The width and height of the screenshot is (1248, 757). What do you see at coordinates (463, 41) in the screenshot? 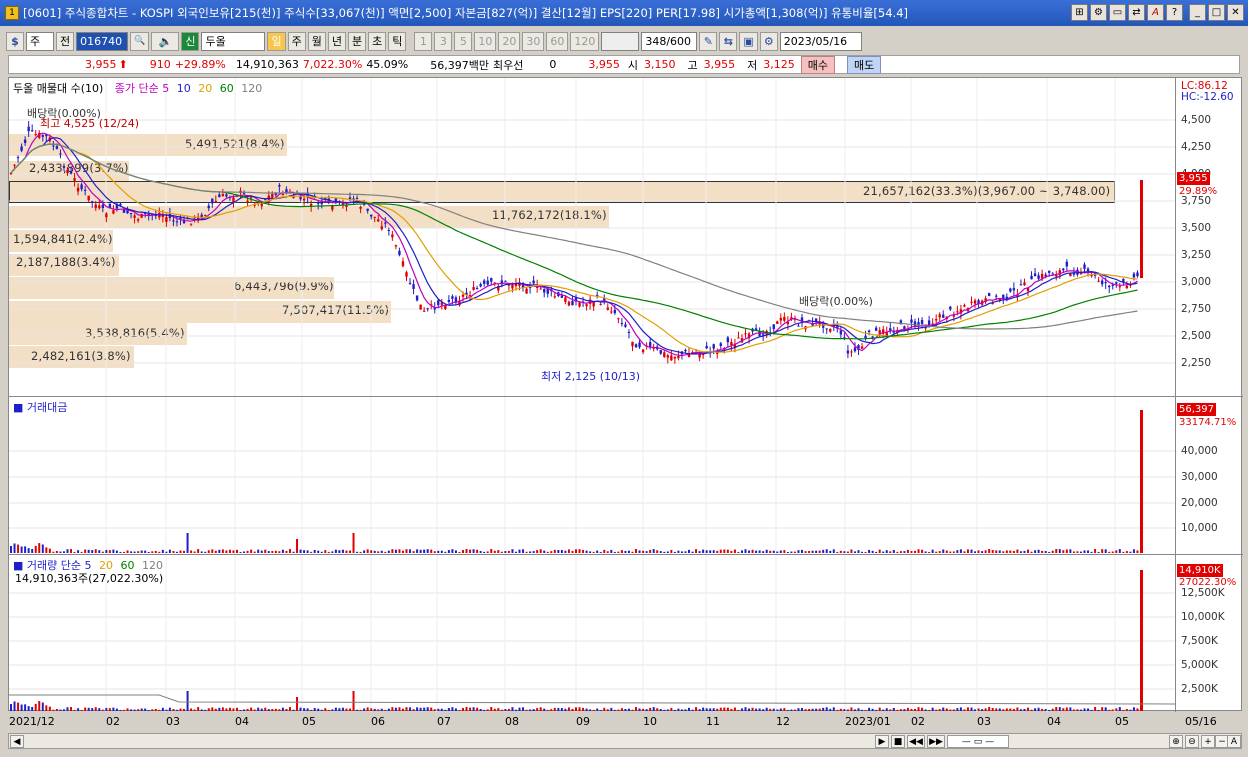
I see `interval-5: 5` at bounding box center [463, 41].